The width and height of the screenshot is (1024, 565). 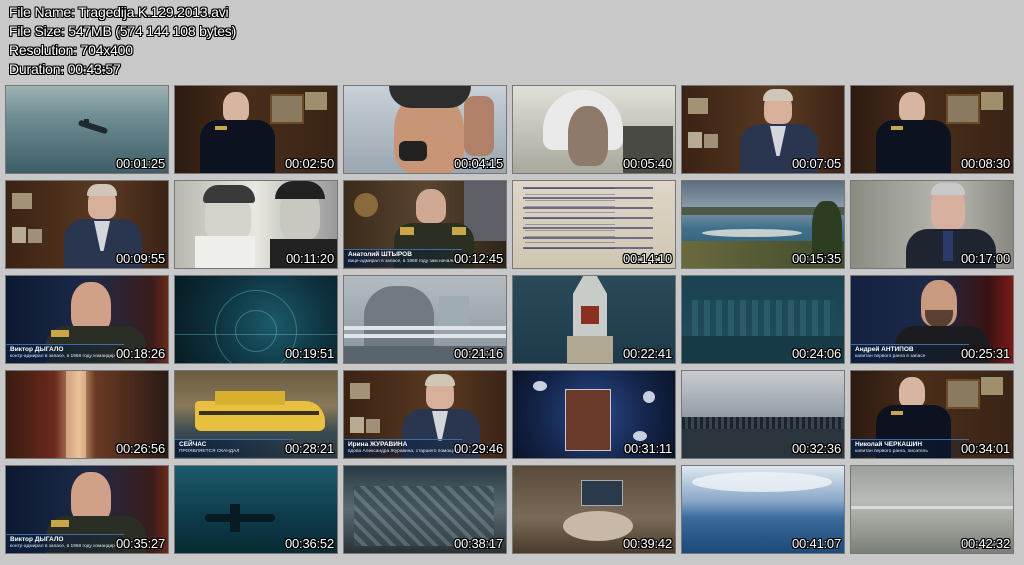 What do you see at coordinates (193, 444) in the screenshot?
I see `caption-name: СЕЙЧАС` at bounding box center [193, 444].